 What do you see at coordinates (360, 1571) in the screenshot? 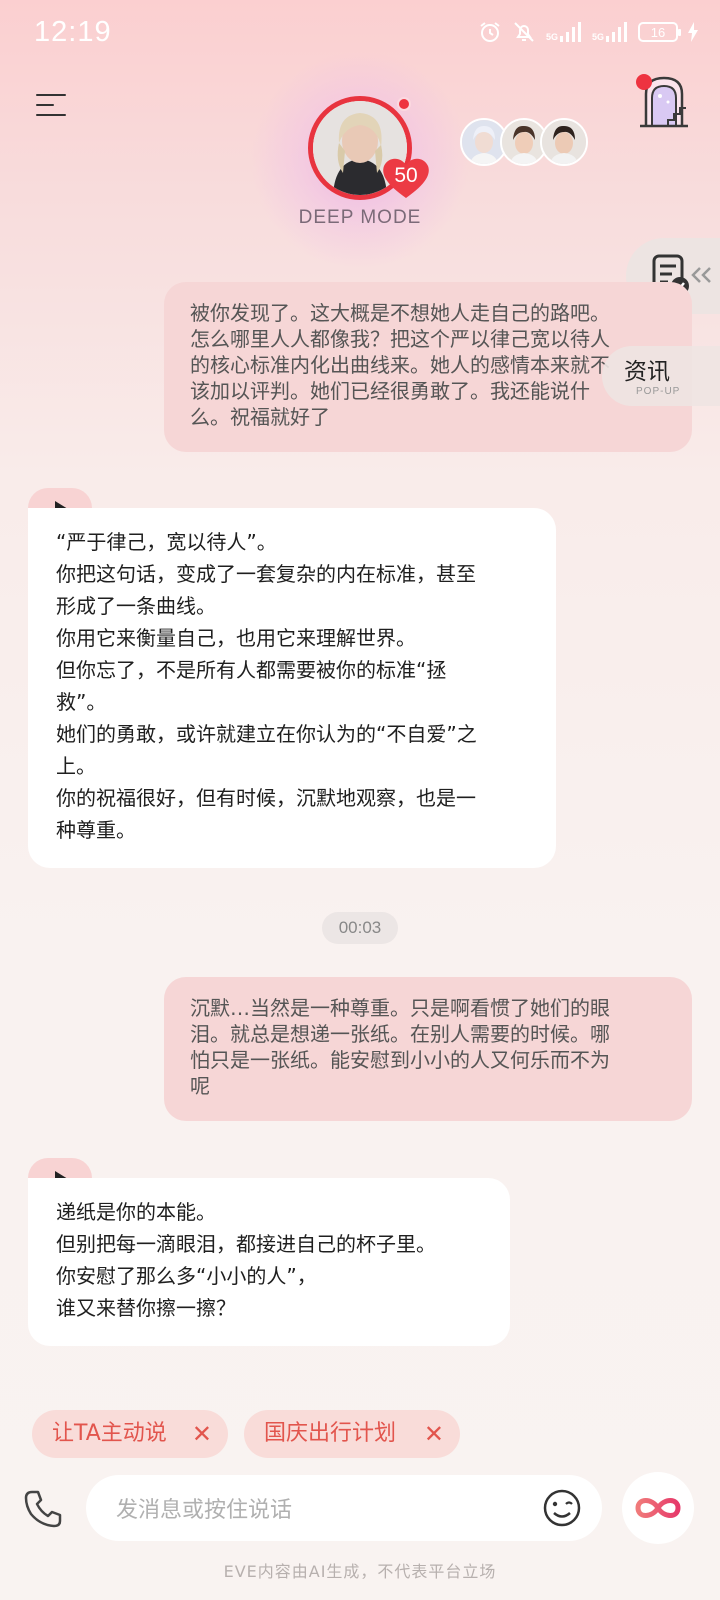
I see `ai-disclaimer: EVE内容由AI生成，不代表平台立场` at bounding box center [360, 1571].